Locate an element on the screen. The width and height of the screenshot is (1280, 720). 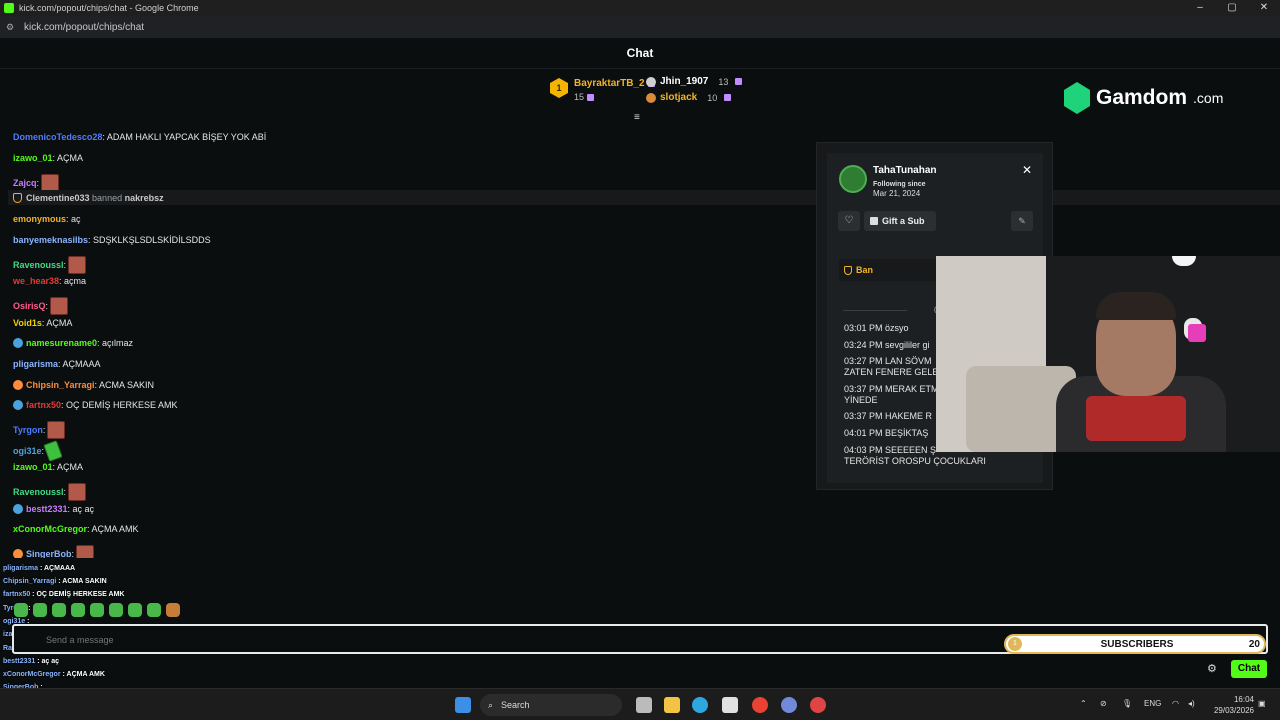
message-input is located at coordinates (396, 640).